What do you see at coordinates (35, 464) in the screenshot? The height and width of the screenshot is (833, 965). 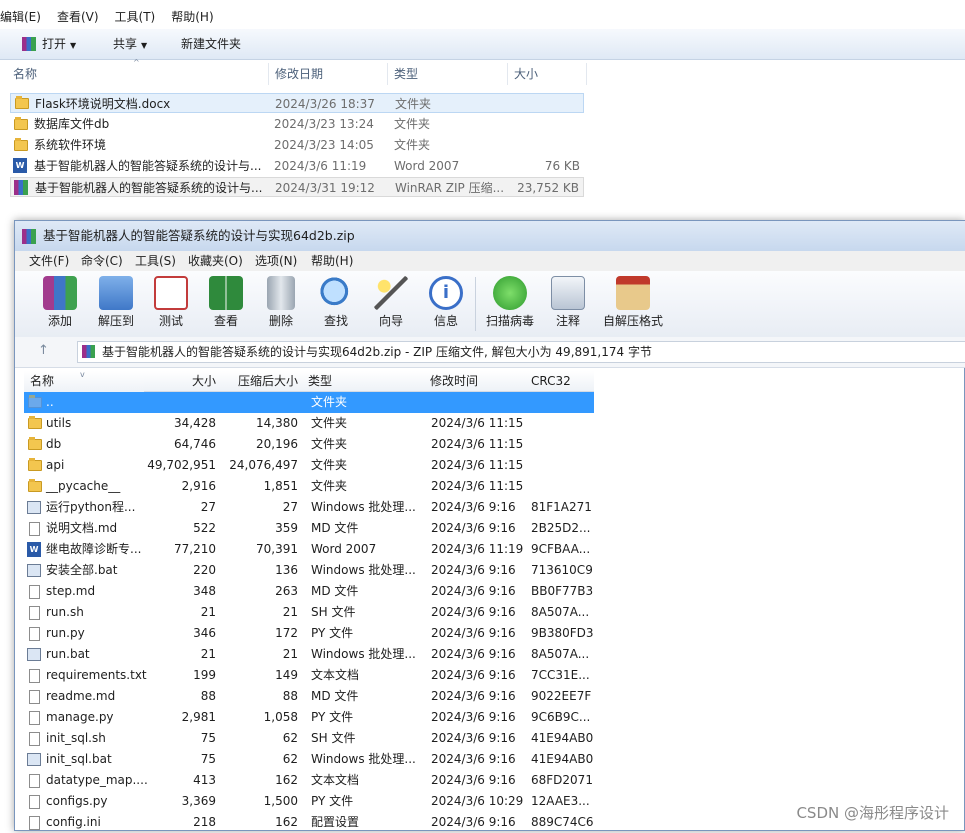 I see `folder-icon` at bounding box center [35, 464].